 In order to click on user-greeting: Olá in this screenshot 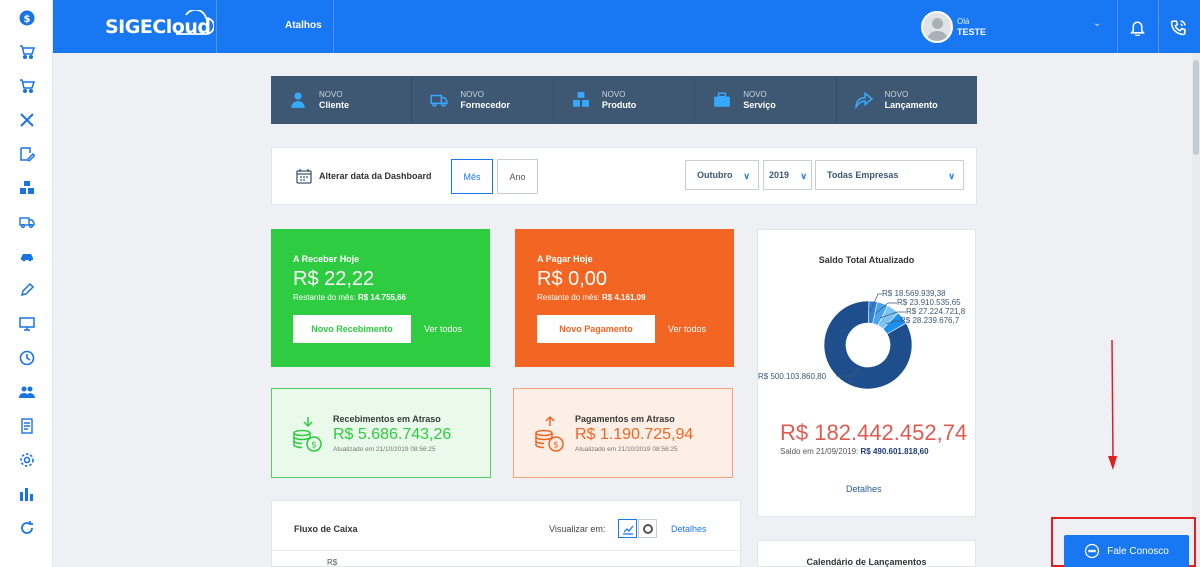, I will do `click(963, 21)`.